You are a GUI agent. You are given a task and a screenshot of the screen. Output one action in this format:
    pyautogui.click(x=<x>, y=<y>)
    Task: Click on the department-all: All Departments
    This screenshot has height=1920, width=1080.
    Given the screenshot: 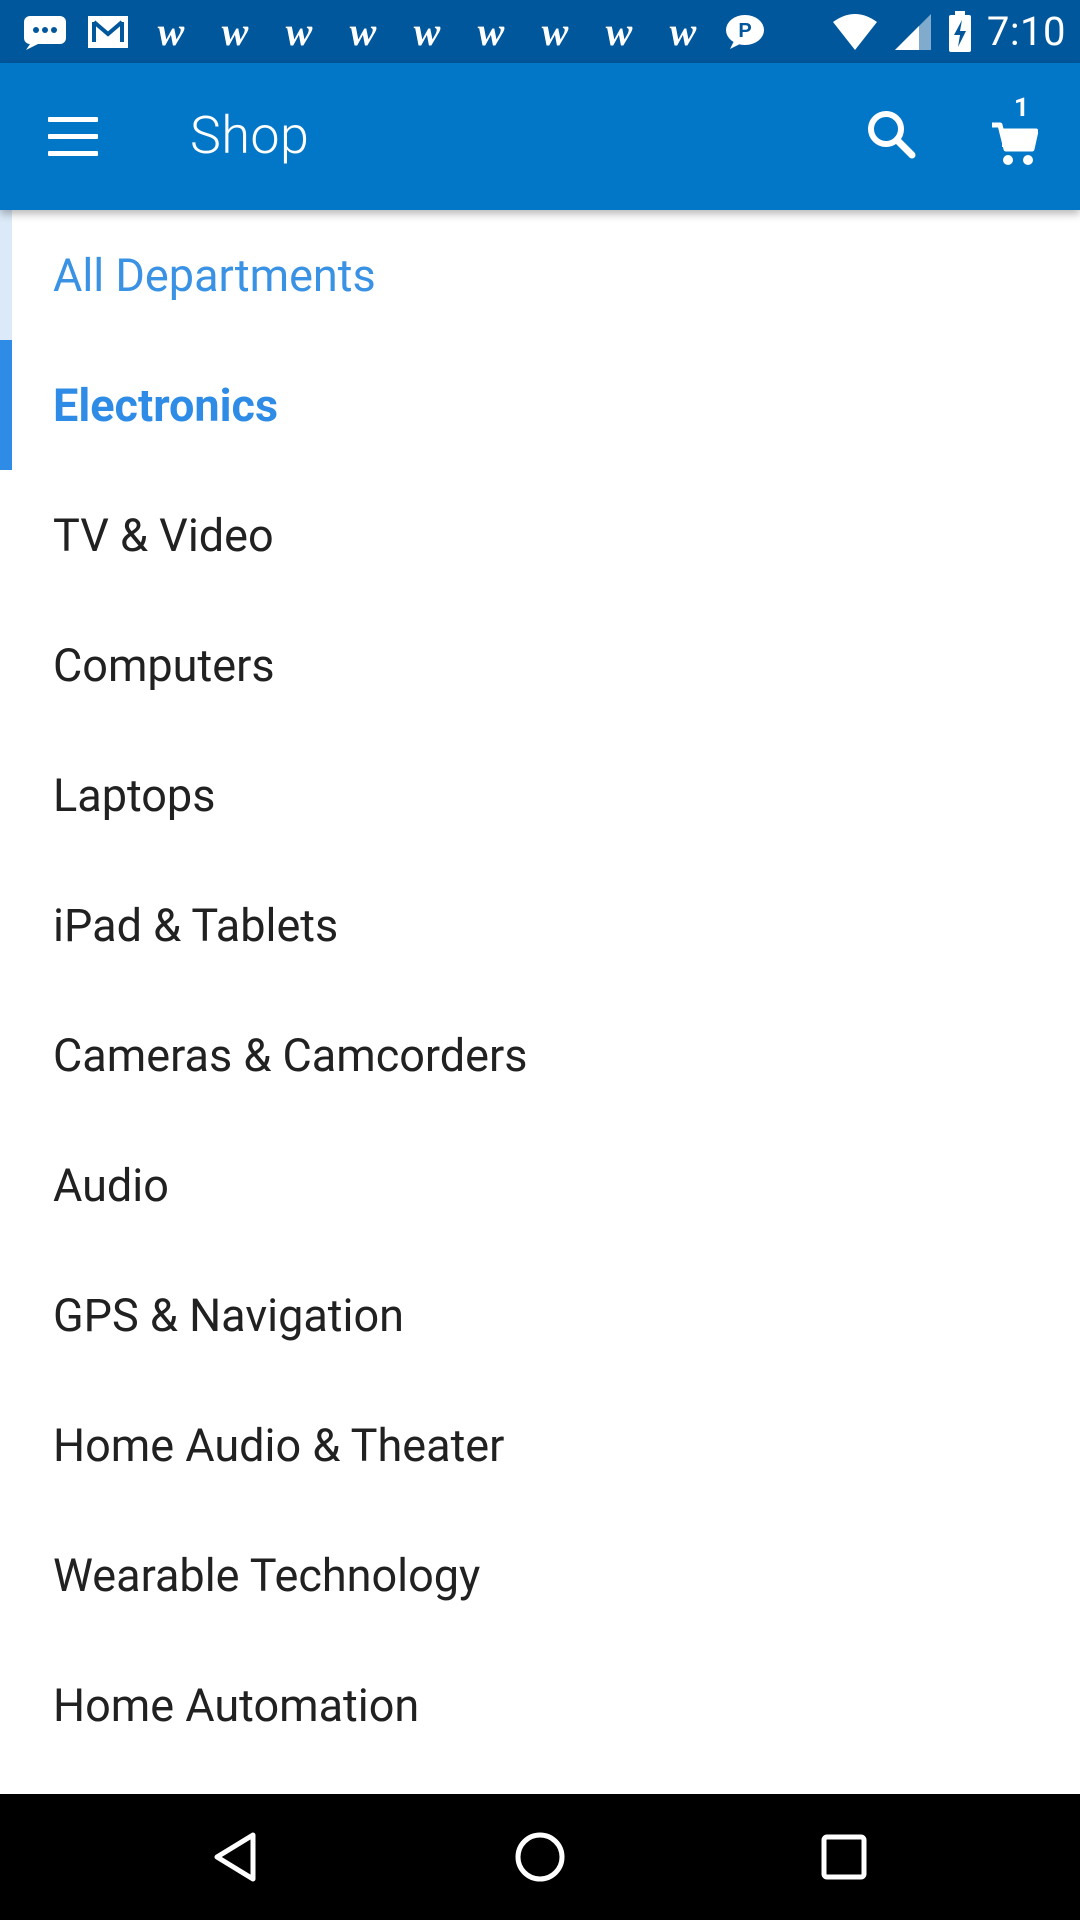 What is the action you would take?
    pyautogui.click(x=540, y=275)
    